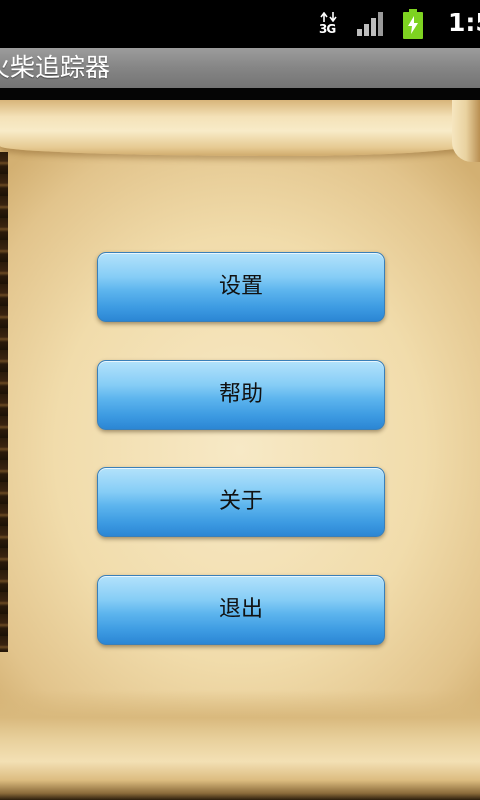  I want to click on exit-button: 退出, so click(241, 610).